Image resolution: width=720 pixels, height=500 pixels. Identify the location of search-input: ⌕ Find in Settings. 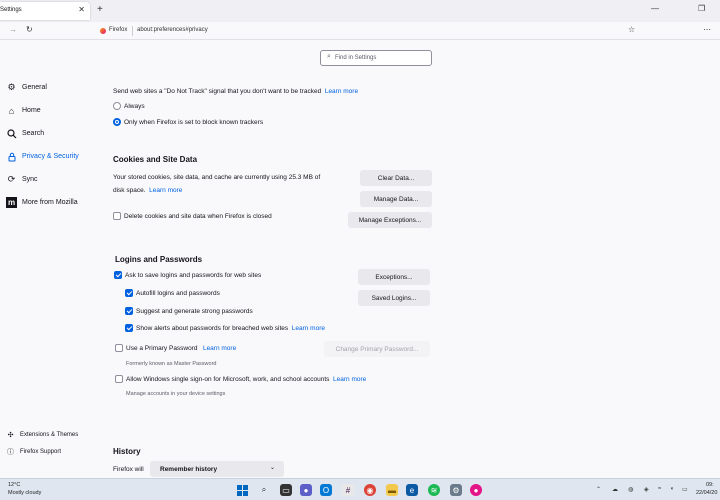
(376, 58).